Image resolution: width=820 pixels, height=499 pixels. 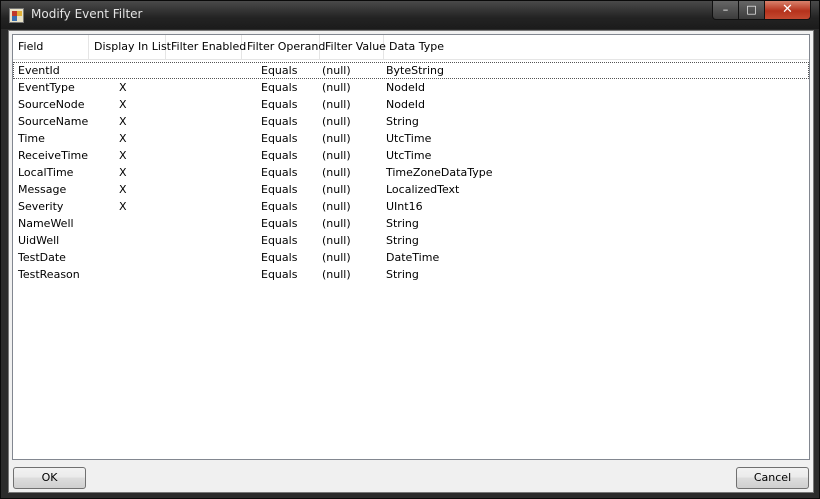 What do you see at coordinates (31, 138) in the screenshot?
I see `cell-field: Time` at bounding box center [31, 138].